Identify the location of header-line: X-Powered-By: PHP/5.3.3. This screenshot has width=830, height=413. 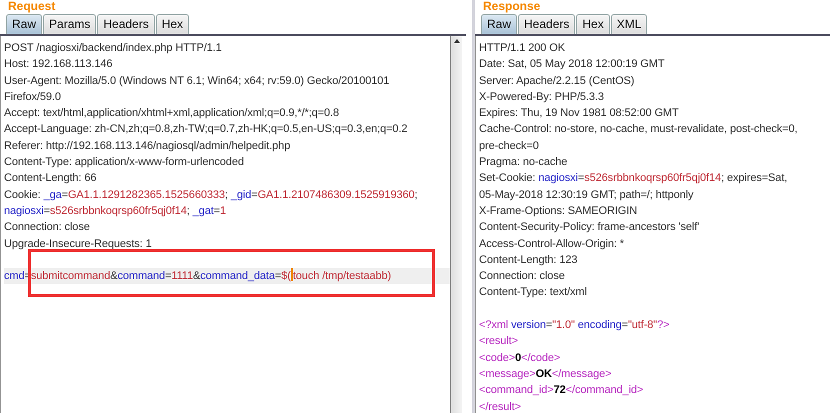
(542, 97).